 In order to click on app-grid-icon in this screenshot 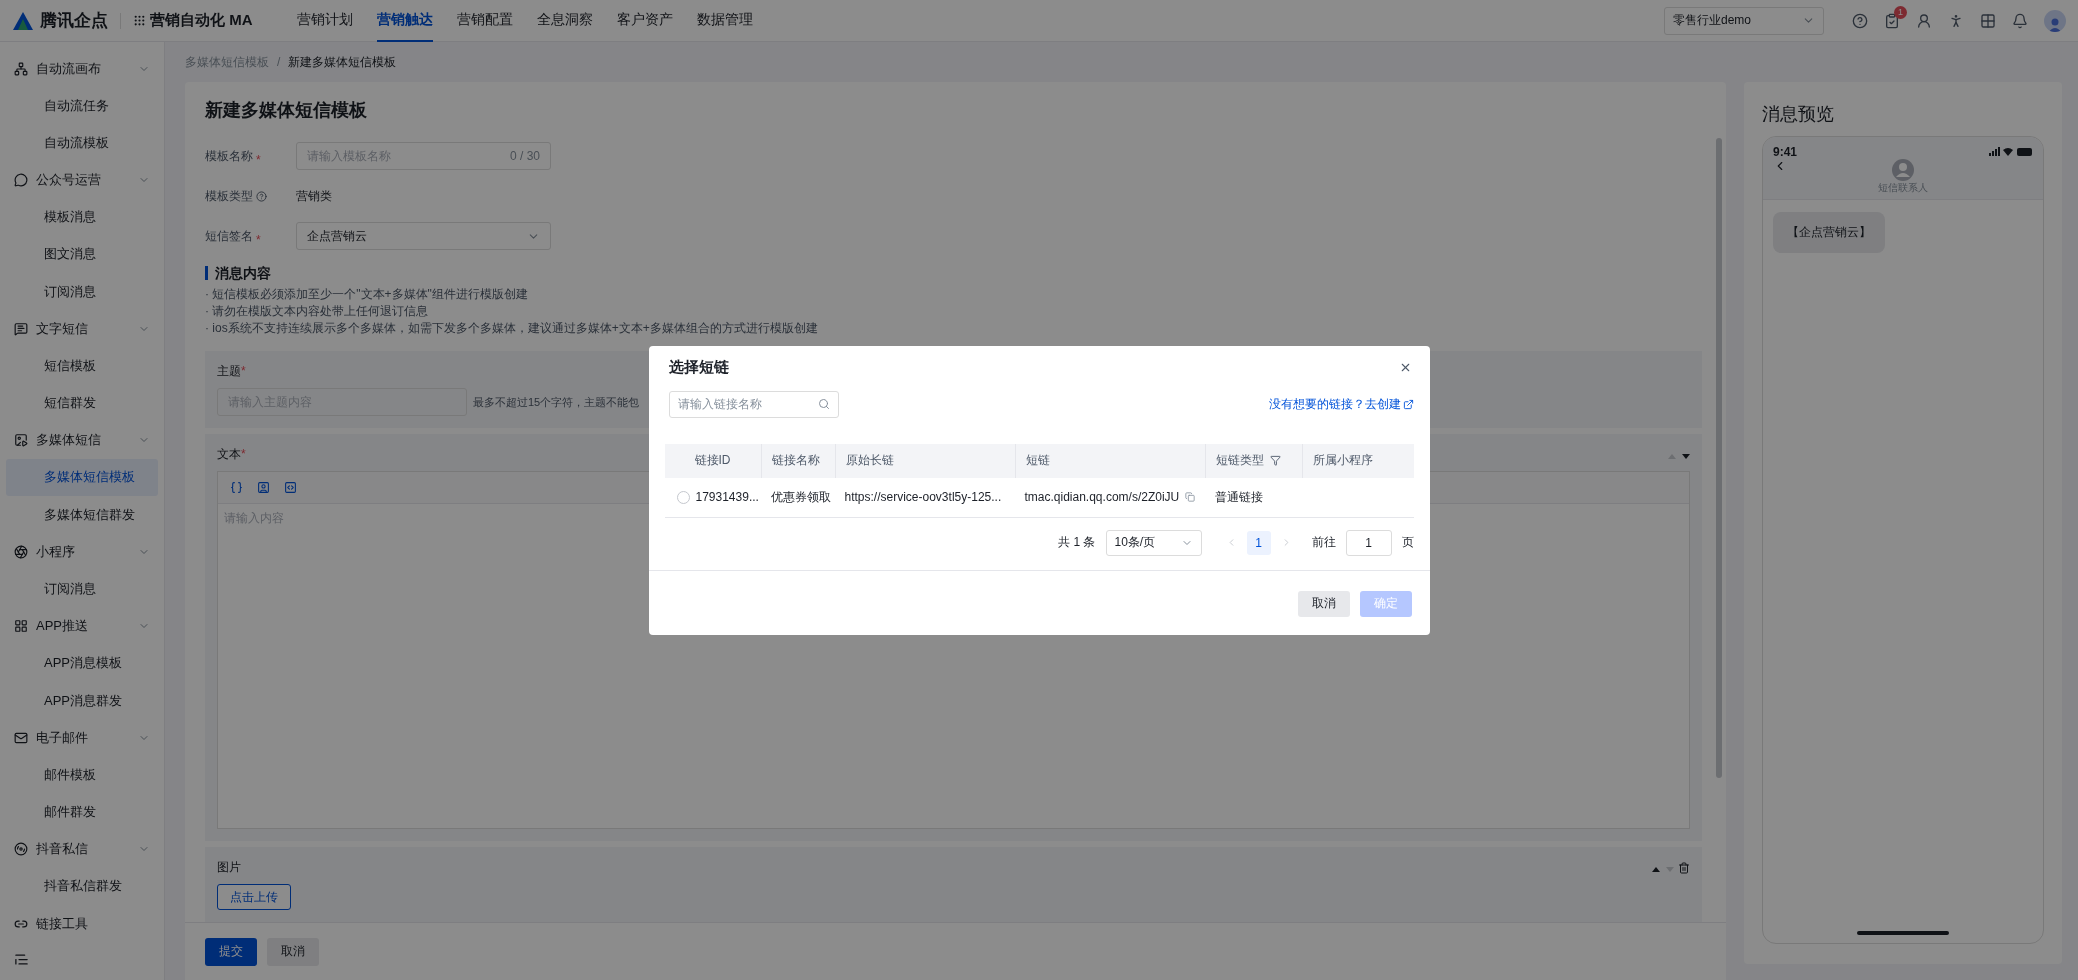, I will do `click(139, 20)`.